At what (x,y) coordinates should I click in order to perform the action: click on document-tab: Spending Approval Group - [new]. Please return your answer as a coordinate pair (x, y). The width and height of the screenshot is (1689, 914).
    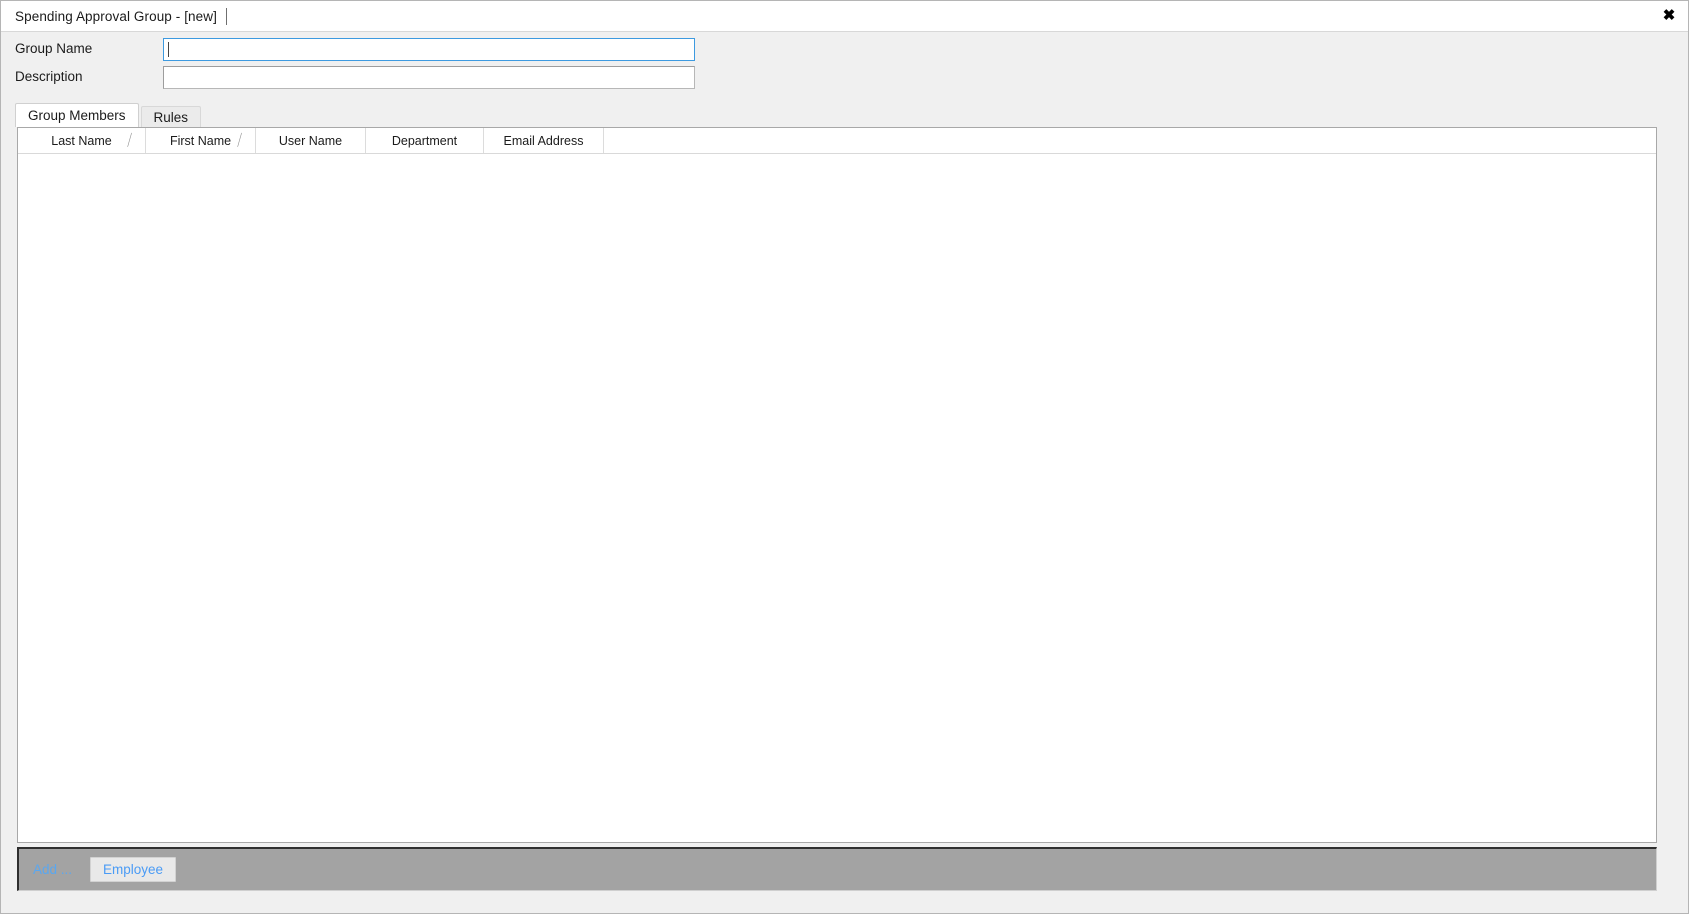
    Looking at the image, I should click on (122, 16).